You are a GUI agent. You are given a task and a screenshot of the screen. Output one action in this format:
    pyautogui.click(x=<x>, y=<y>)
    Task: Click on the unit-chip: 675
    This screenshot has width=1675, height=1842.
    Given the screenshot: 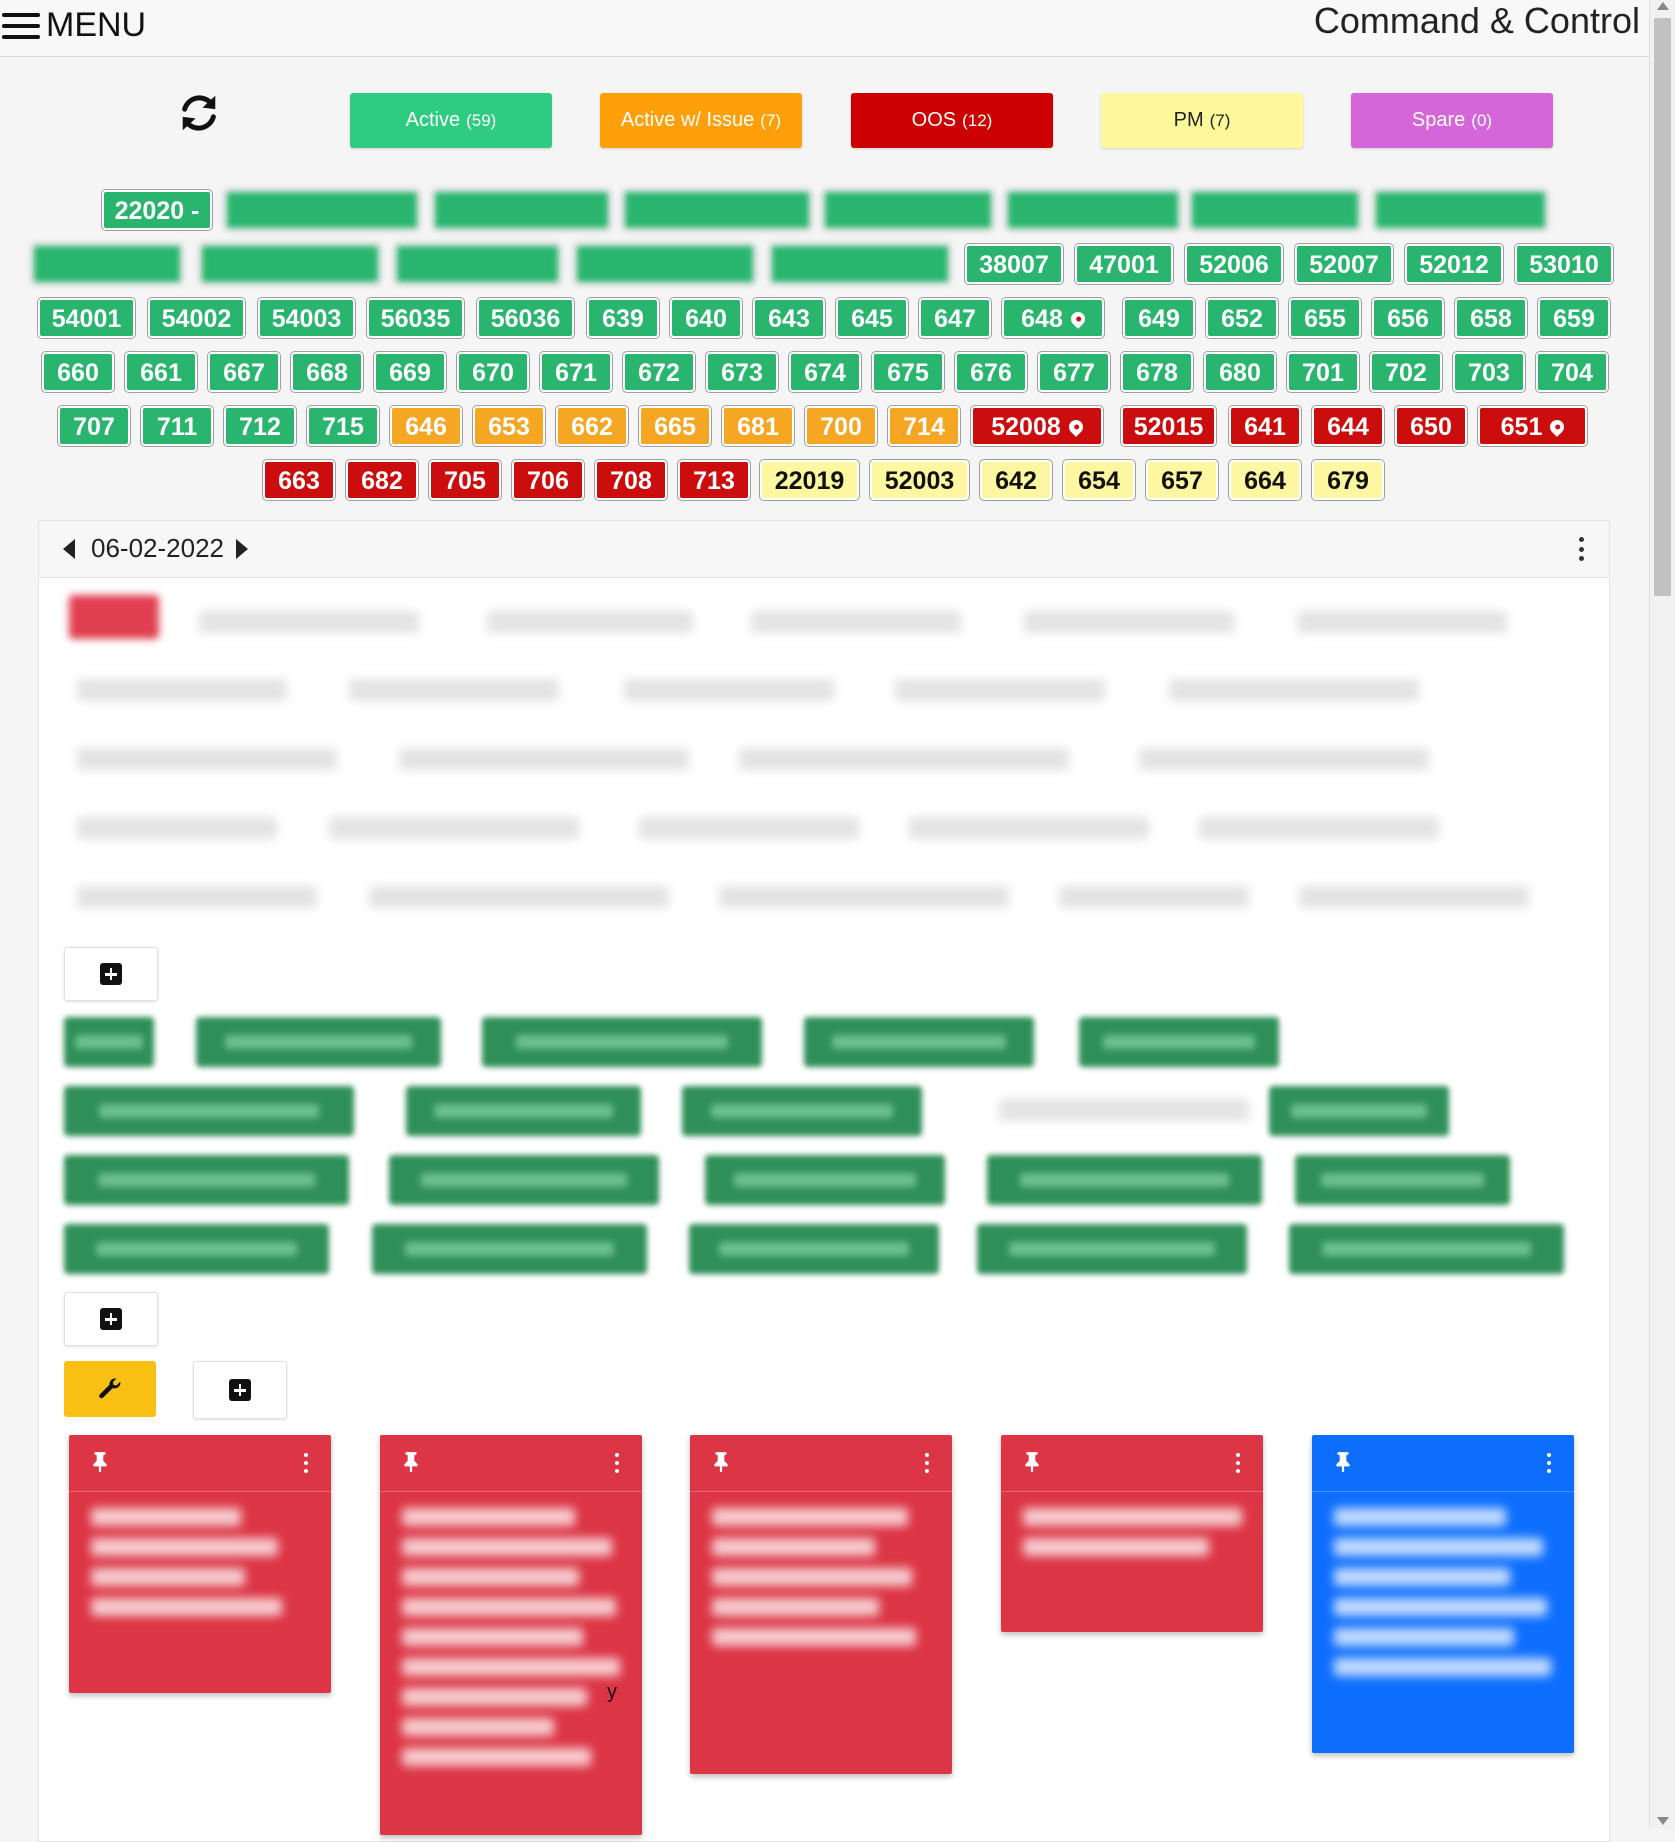 What is the action you would take?
    pyautogui.click(x=908, y=372)
    